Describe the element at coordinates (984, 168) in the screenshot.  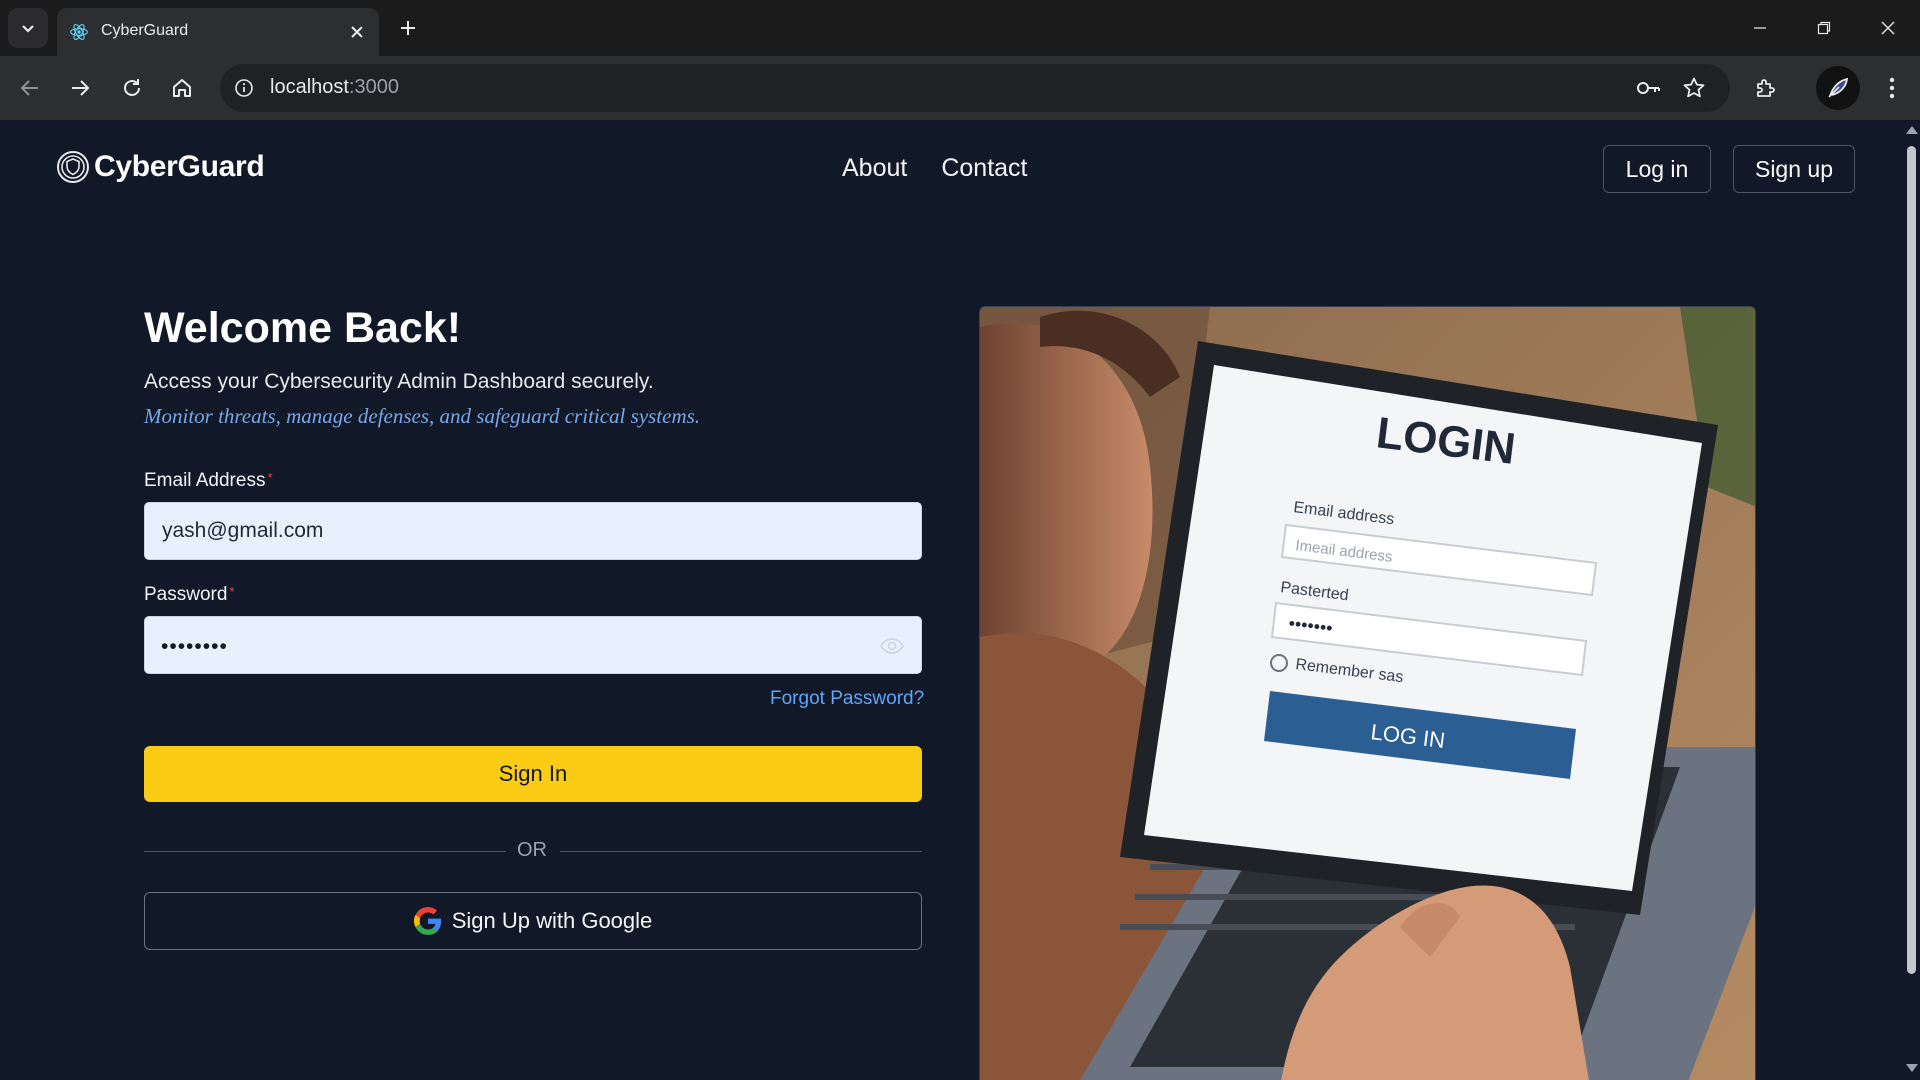
I see `nav-contact-link: Contact` at that location.